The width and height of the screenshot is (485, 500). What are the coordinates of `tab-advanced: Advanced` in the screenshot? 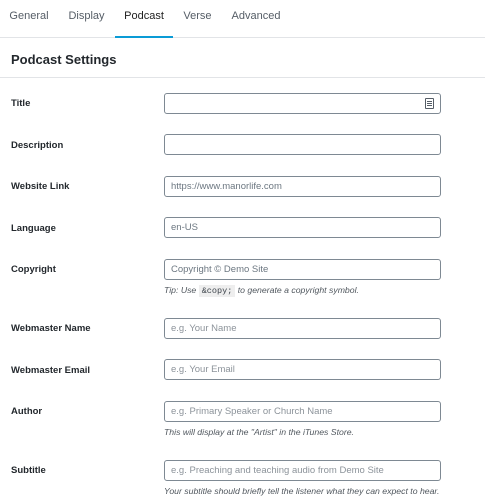 It's located at (256, 19).